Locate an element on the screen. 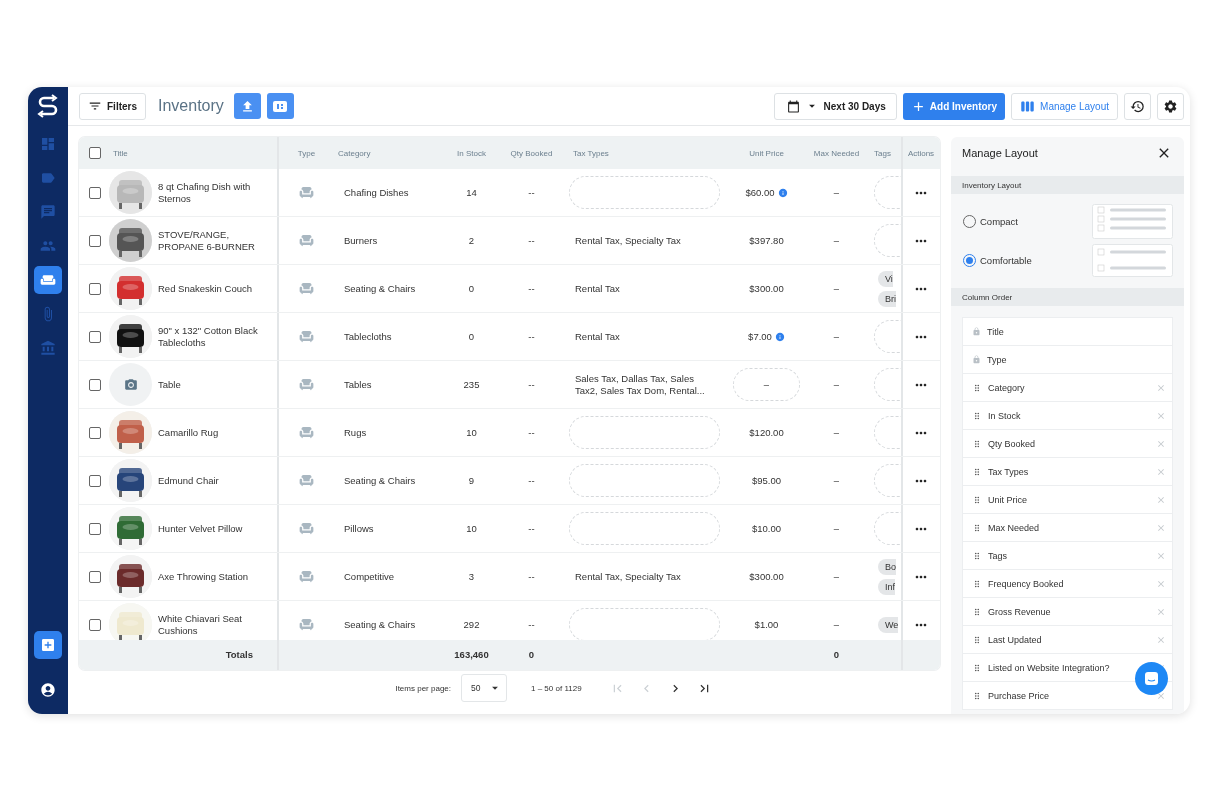  settings-button is located at coordinates (1170, 106).